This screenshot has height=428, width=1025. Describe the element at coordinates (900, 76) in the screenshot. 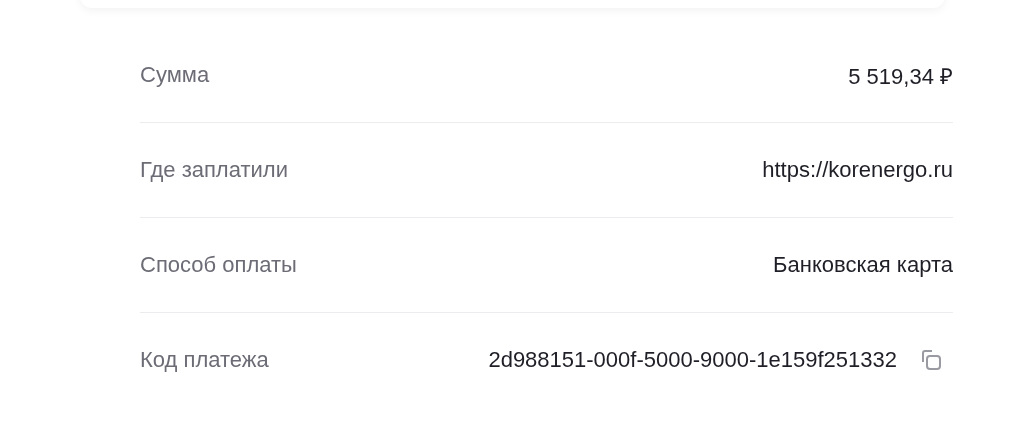

I see `field-value: 5 519,34 ₽` at that location.